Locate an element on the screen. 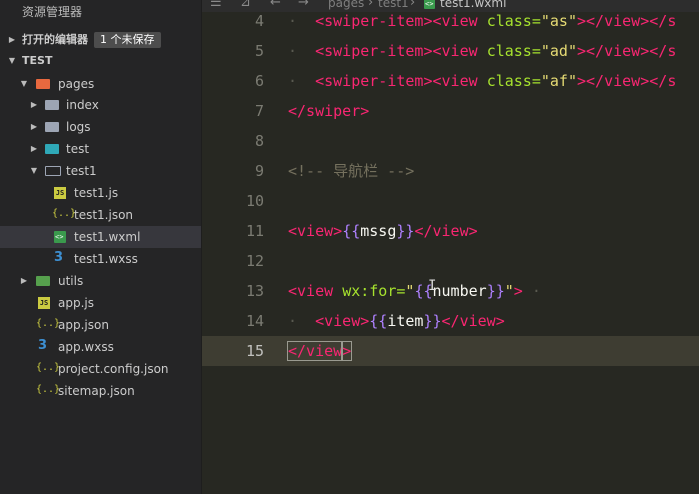 The height and width of the screenshot is (494, 699). code-text: <!-- 导航栏 --> is located at coordinates (351, 171).